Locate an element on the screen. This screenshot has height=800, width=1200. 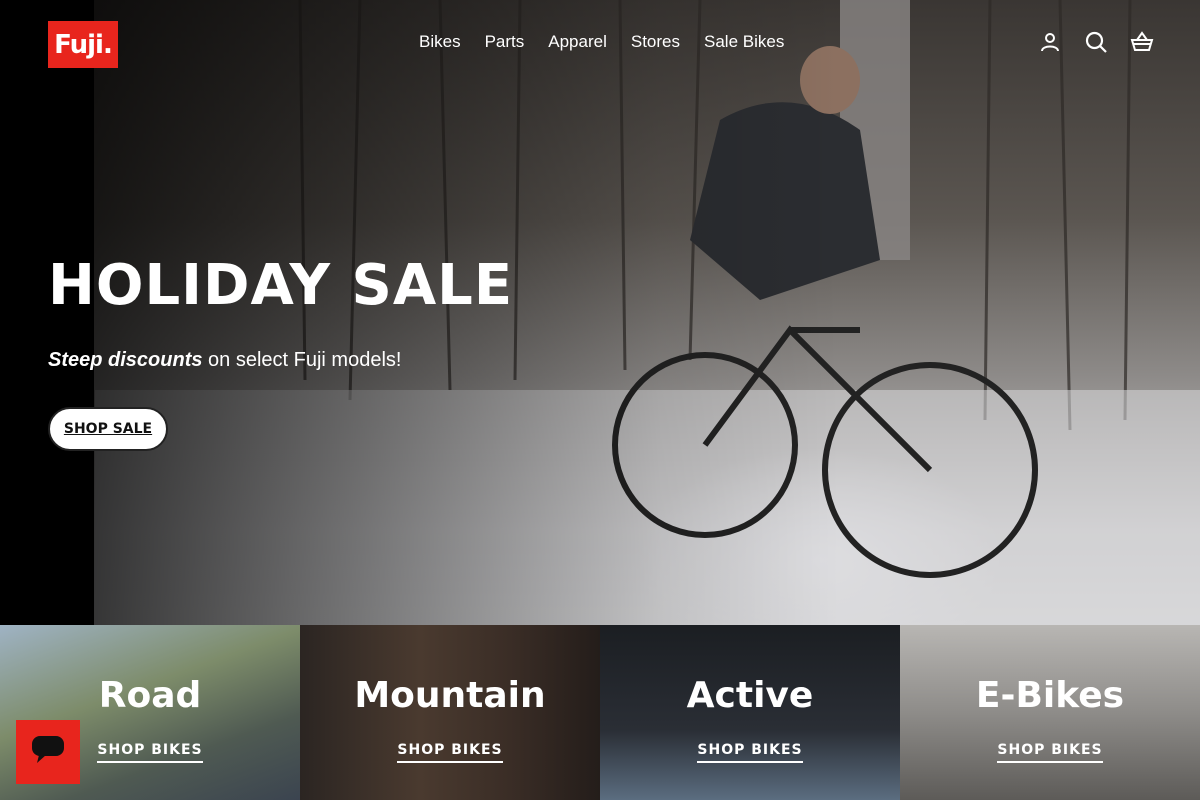
nav-bikes: Bikes is located at coordinates (440, 42).